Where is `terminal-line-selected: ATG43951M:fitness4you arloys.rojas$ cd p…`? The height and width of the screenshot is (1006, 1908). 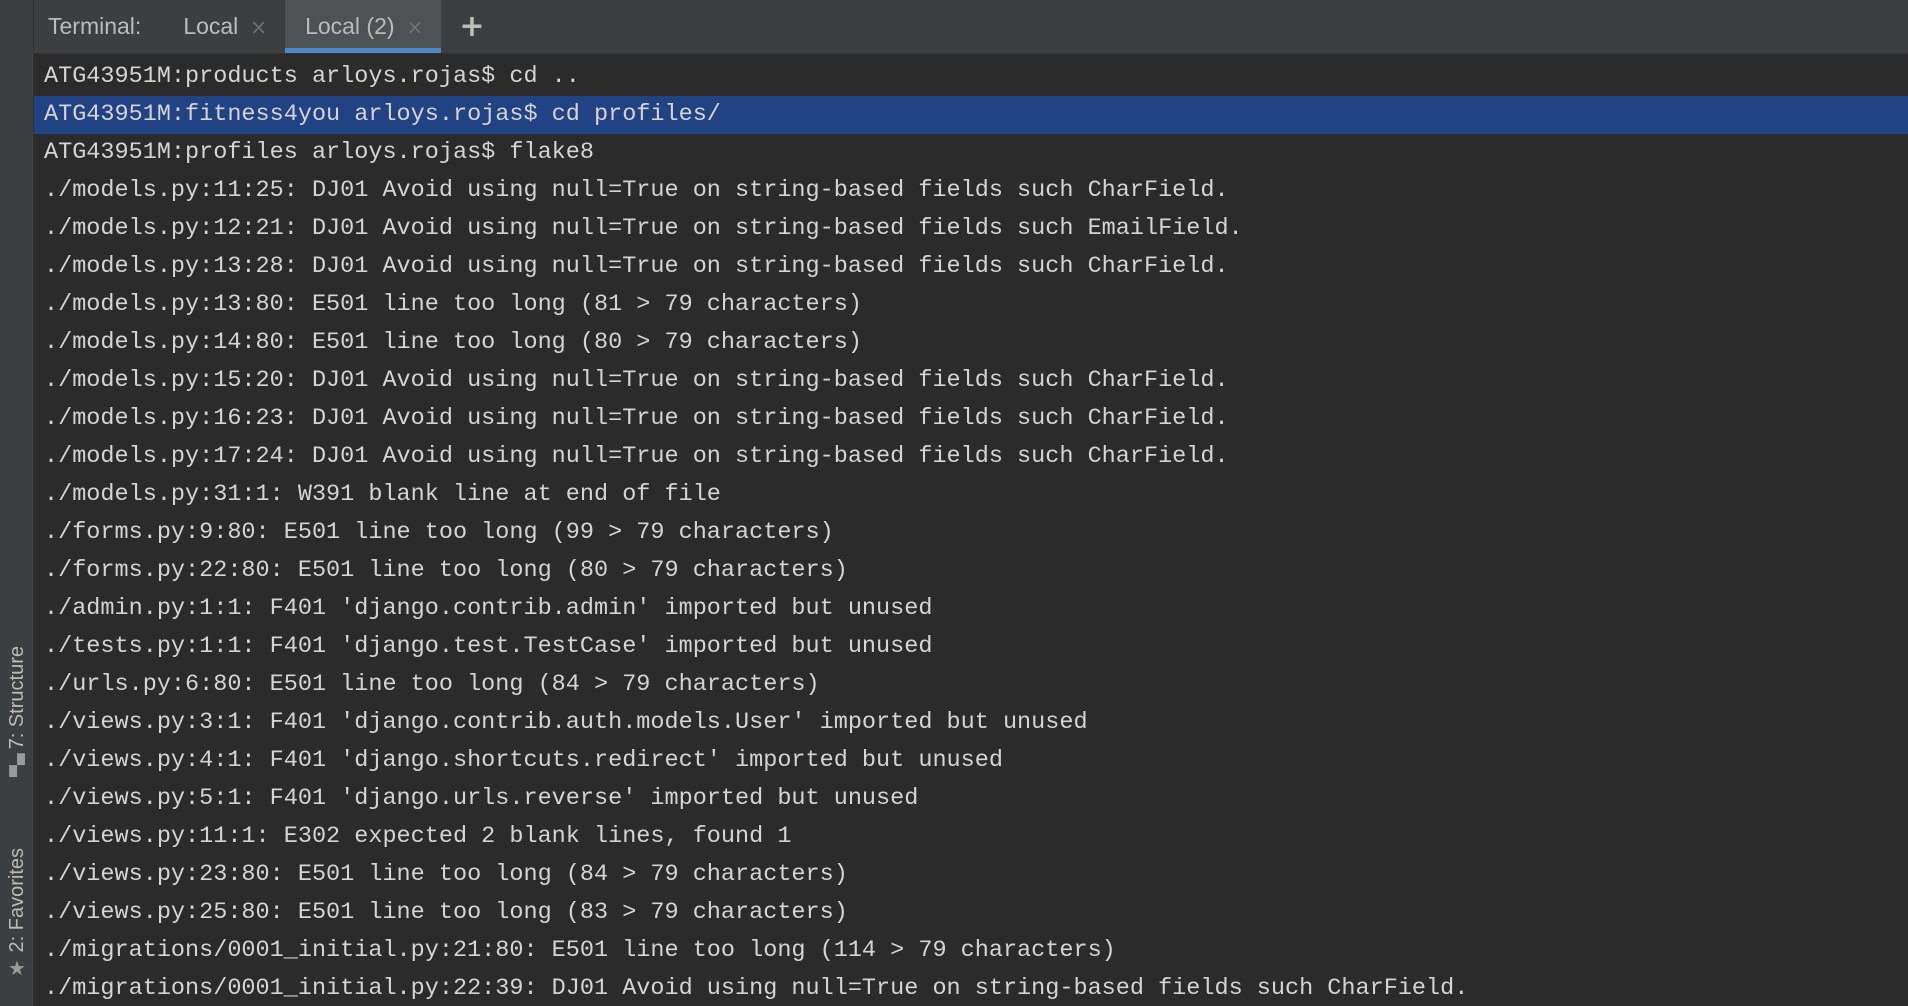 terminal-line-selected: ATG43951M:fitness4you arloys.rojas$ cd p… is located at coordinates (971, 115).